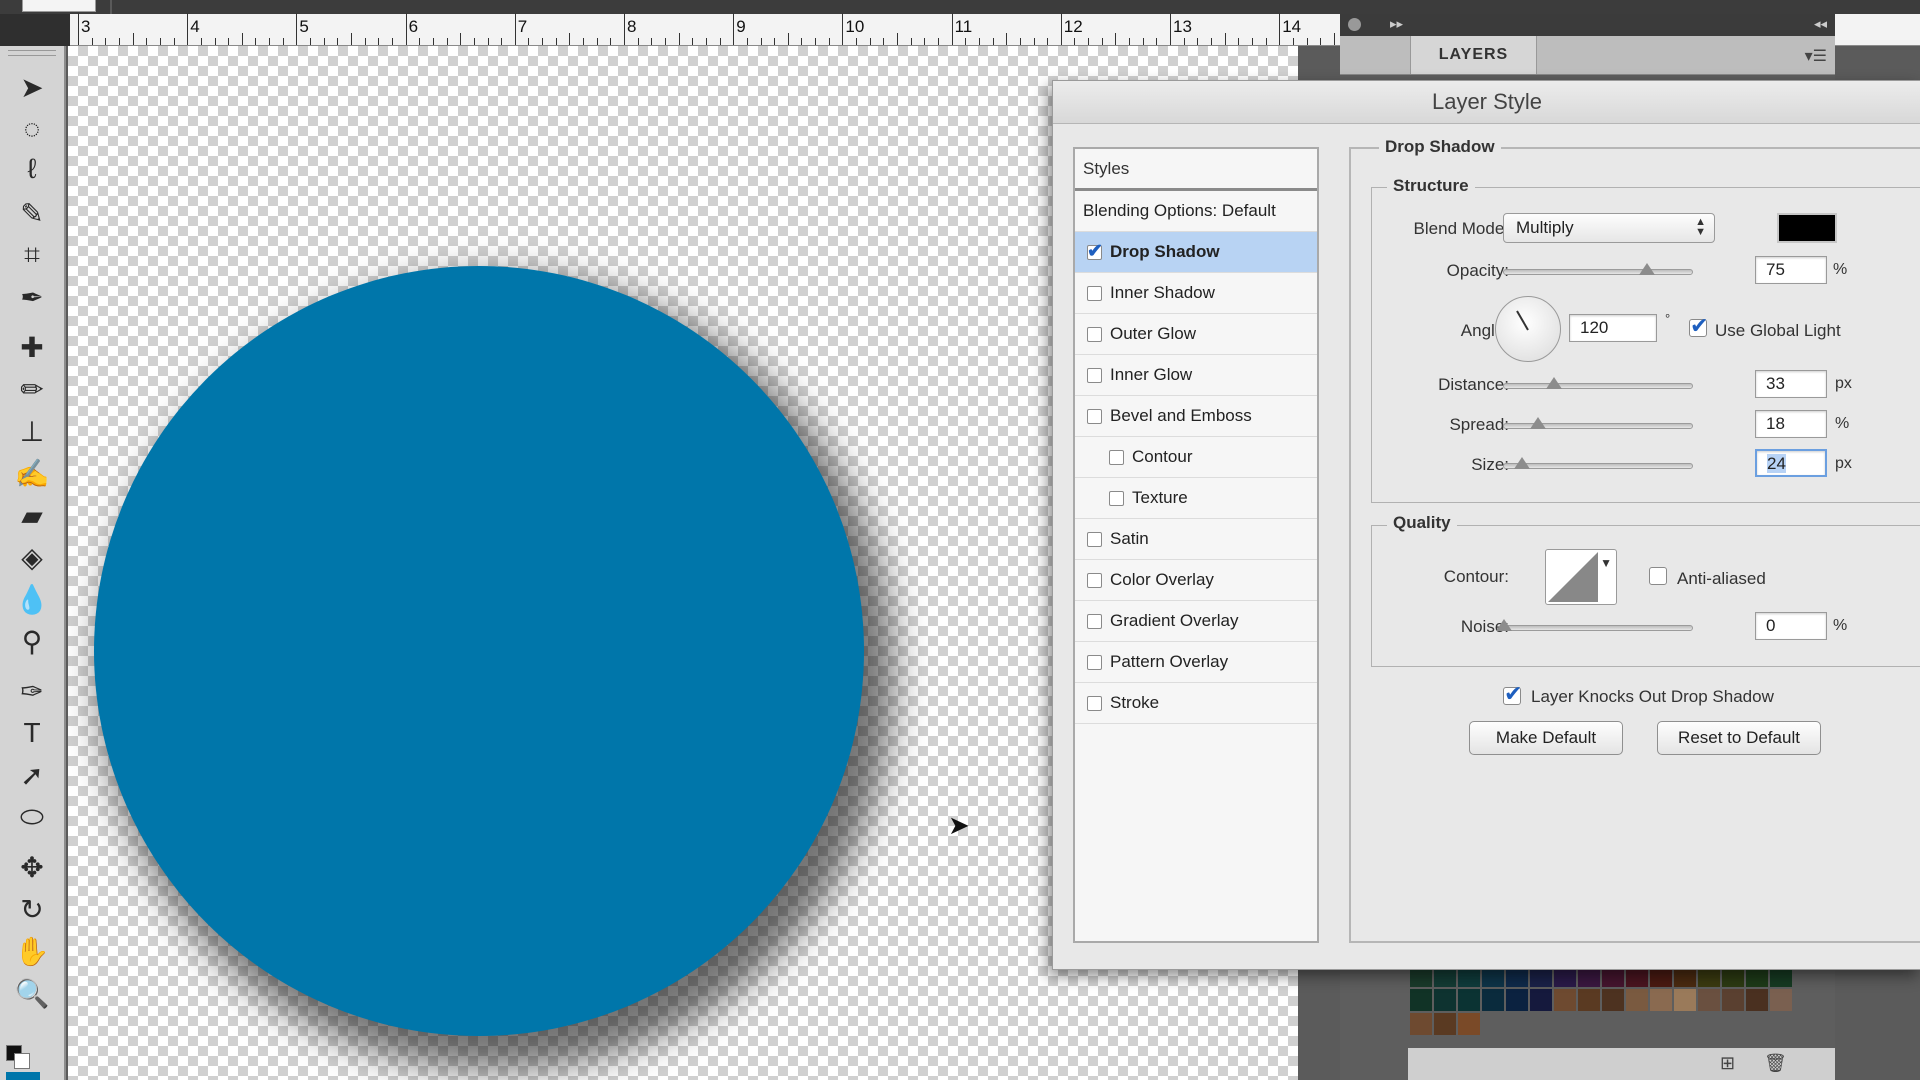  I want to click on noise-slider-knob, so click(1504, 625).